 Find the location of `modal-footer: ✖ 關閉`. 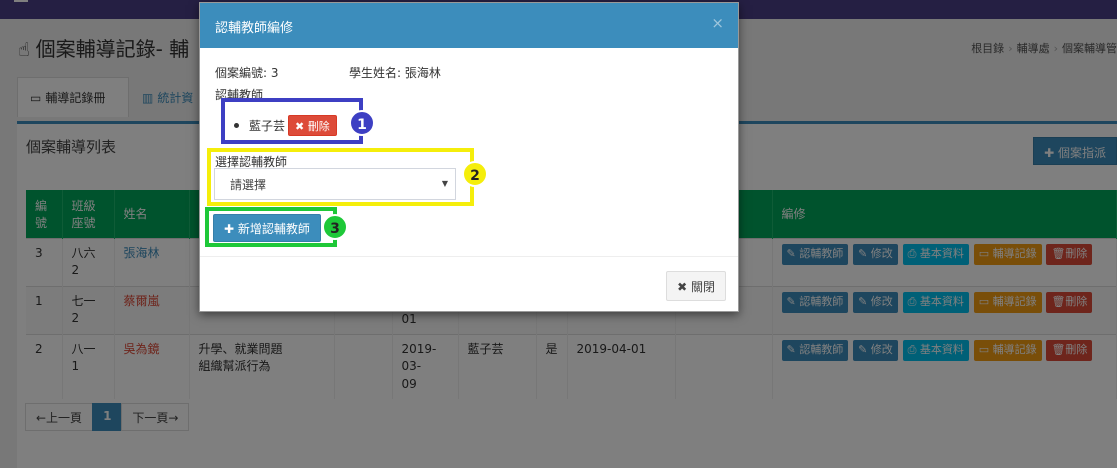

modal-footer: ✖ 關閉 is located at coordinates (469, 283).